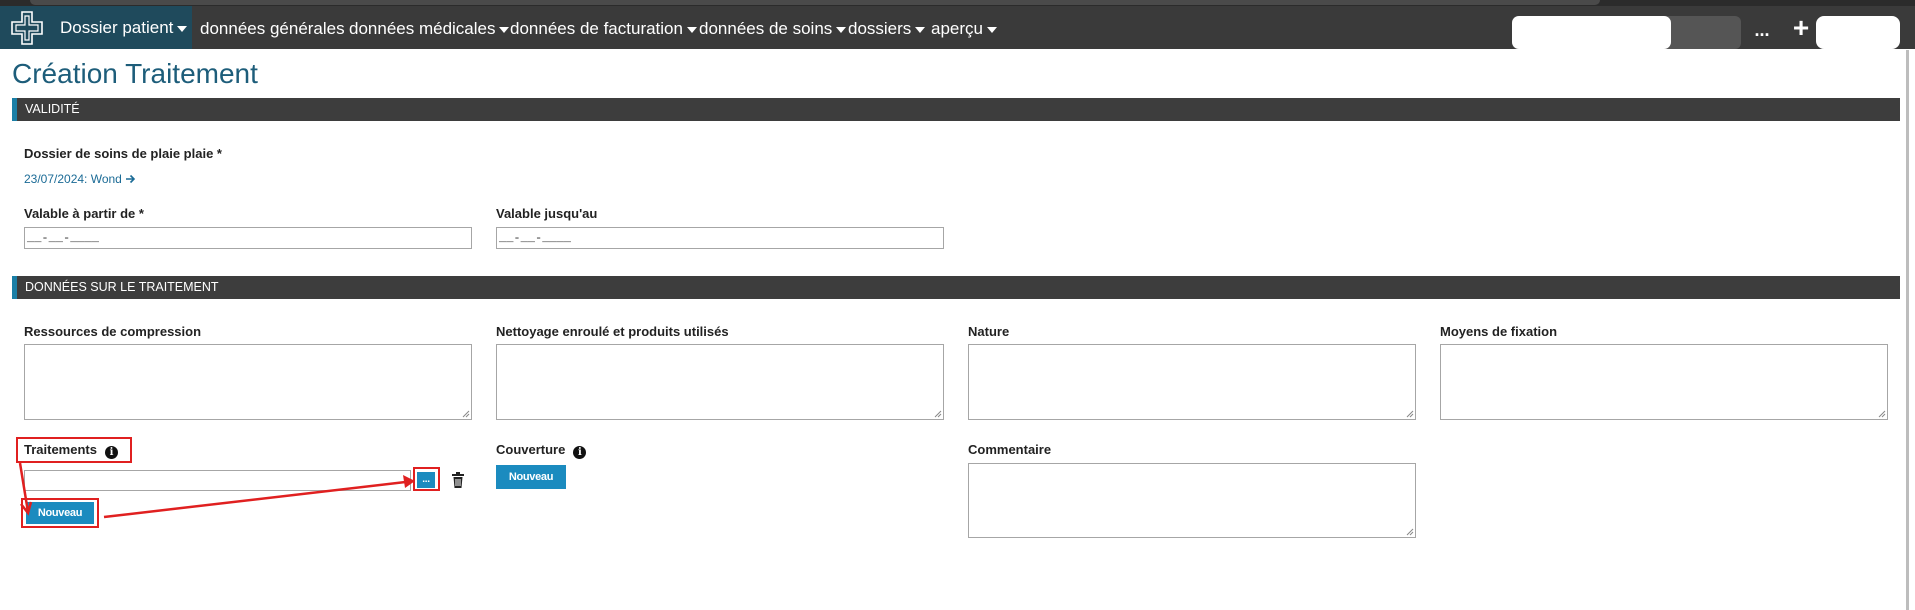  Describe the element at coordinates (1858, 32) in the screenshot. I see `user-menu` at that location.